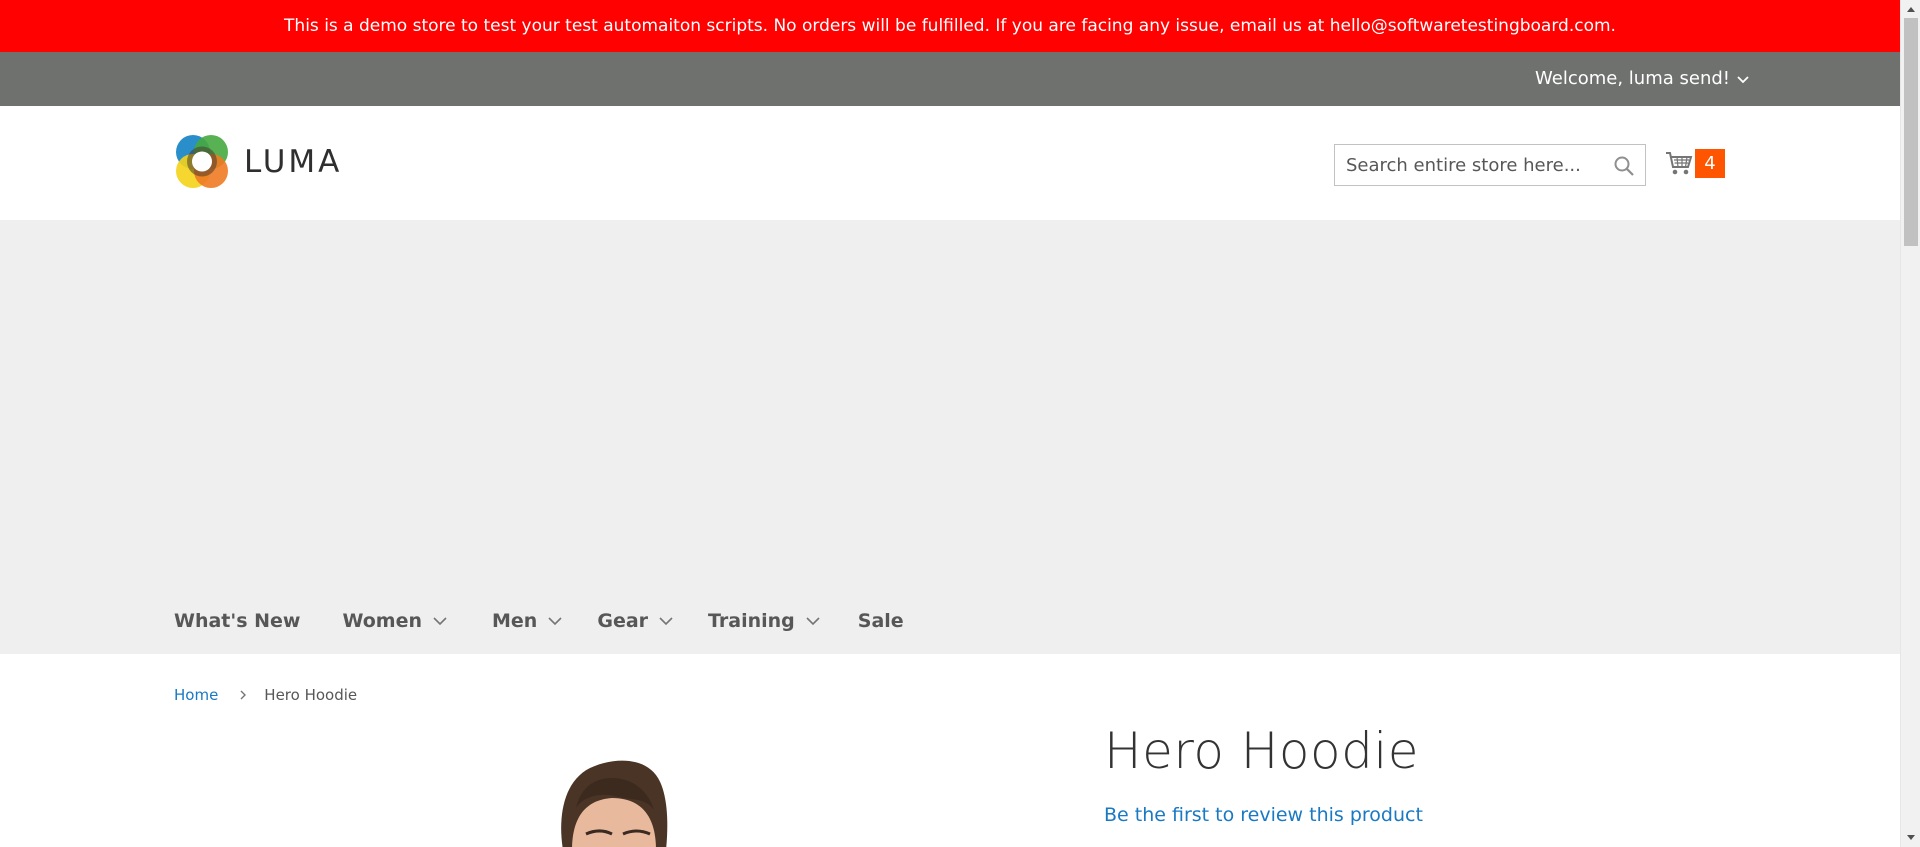 The width and height of the screenshot is (1920, 847). I want to click on search-box, so click(1490, 165).